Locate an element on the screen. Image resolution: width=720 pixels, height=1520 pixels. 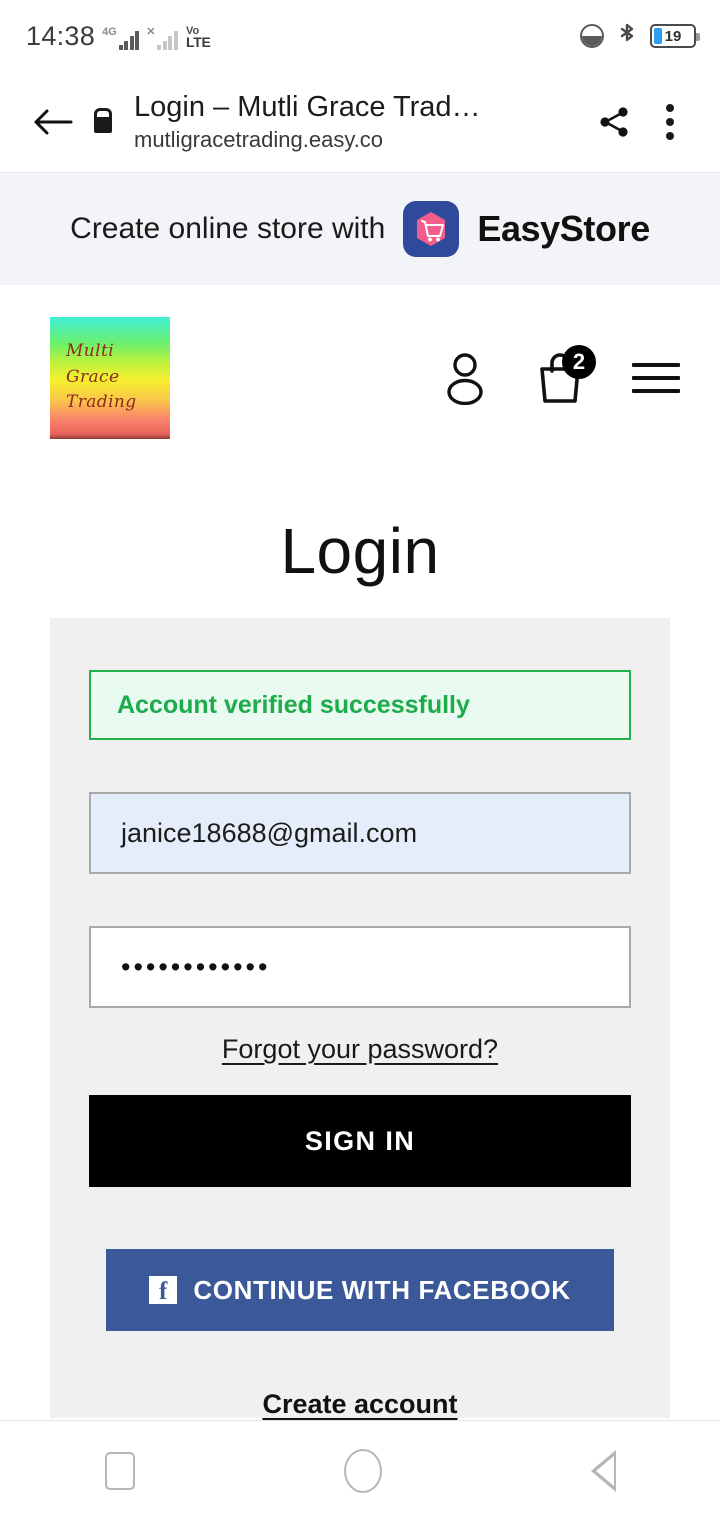
status-bar-clock: 14:38 is located at coordinates (61, 35).